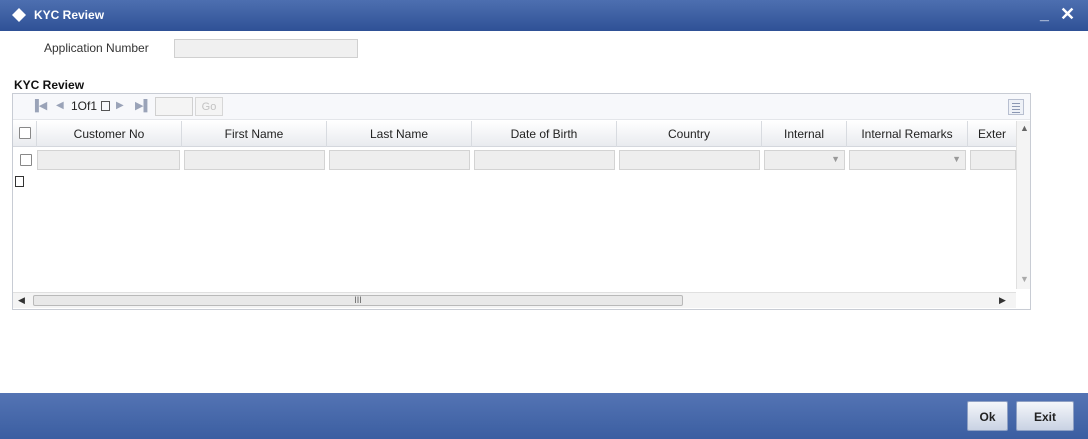  What do you see at coordinates (109, 134) in the screenshot?
I see `column-header-customer-no: Customer No` at bounding box center [109, 134].